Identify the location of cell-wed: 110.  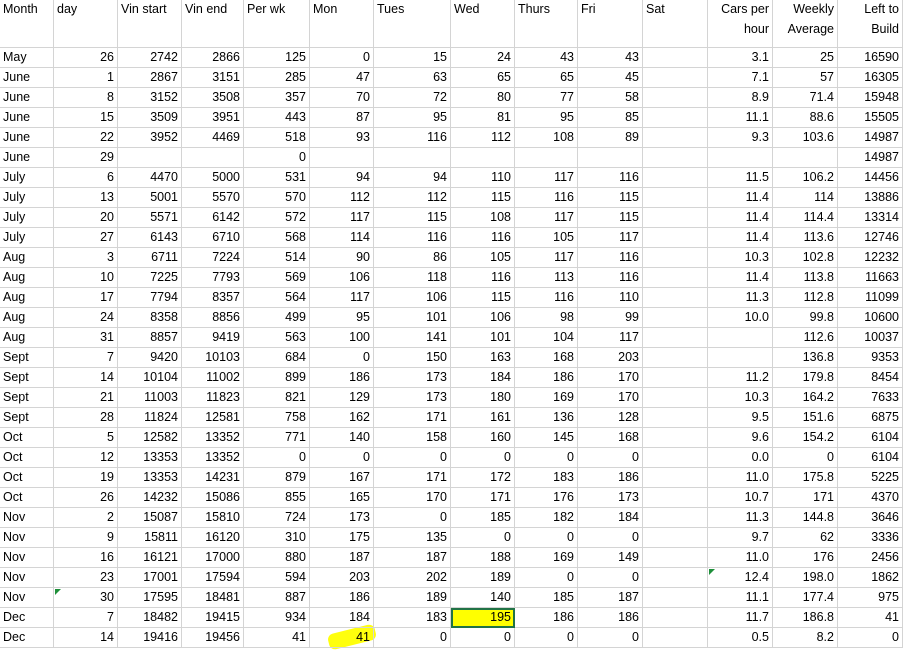
(483, 178).